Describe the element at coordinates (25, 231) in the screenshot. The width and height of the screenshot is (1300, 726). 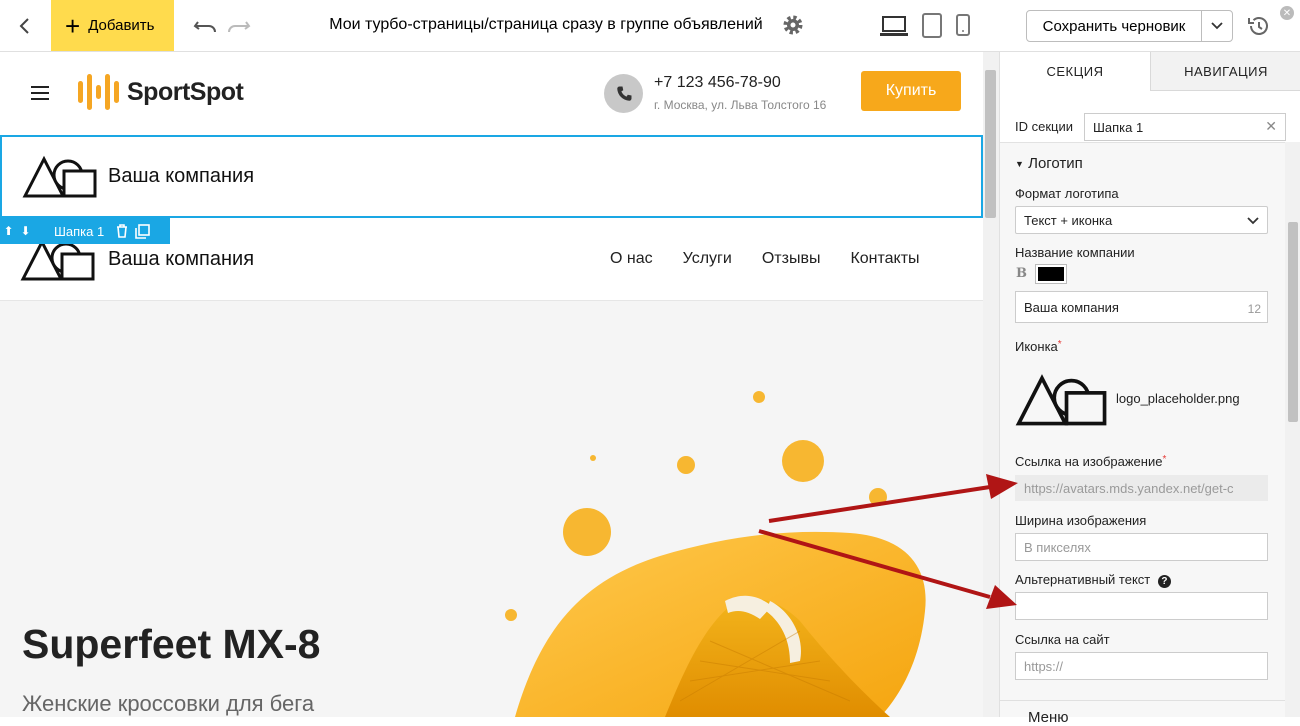
I see `move-down-icon: ⬇` at that location.